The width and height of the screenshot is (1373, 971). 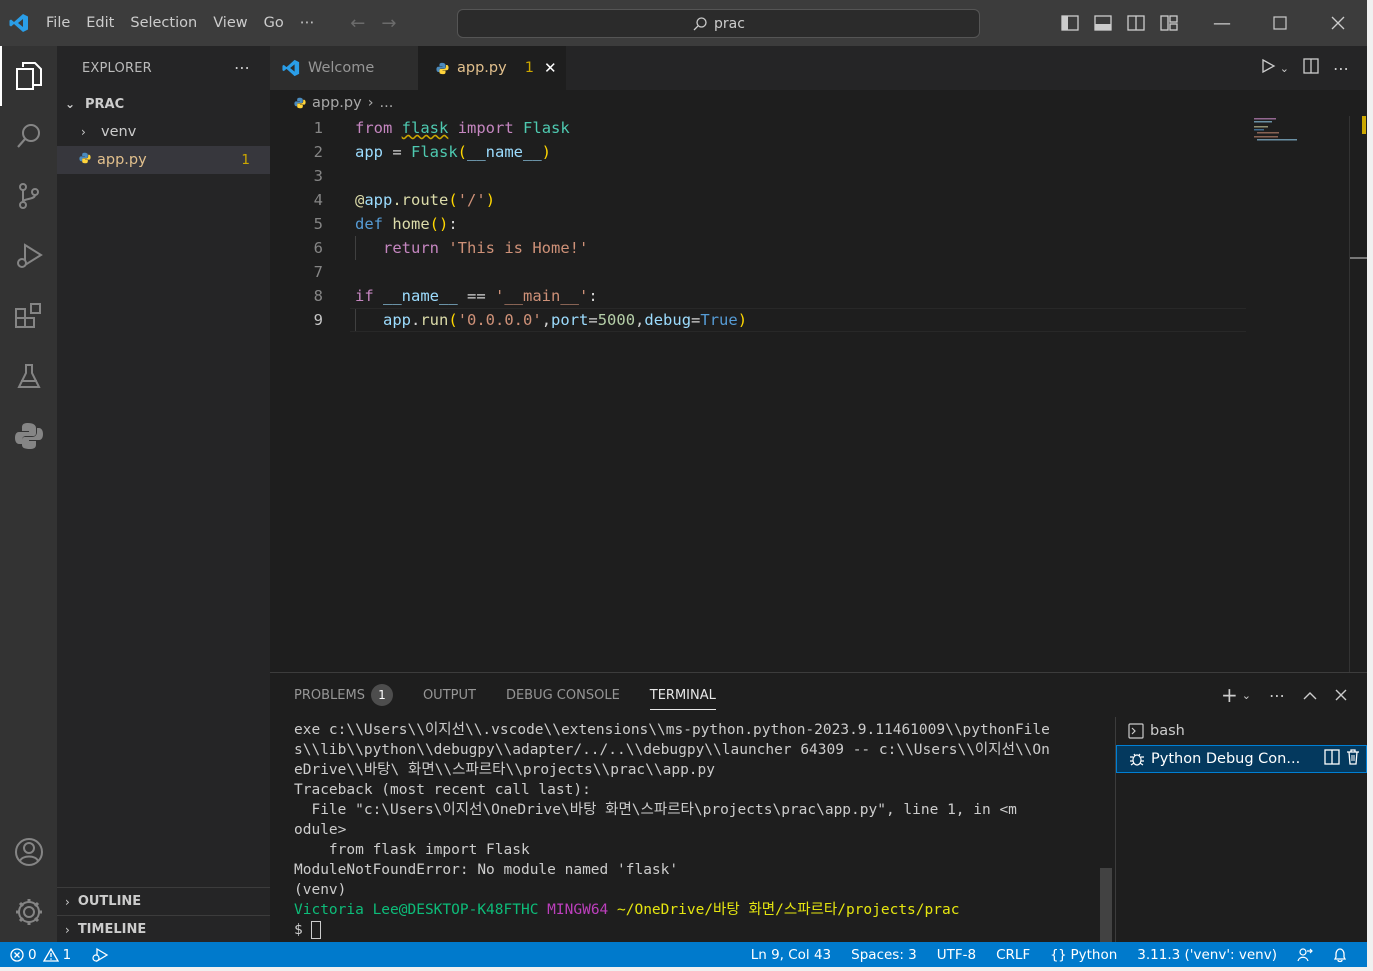 I want to click on menu-file: File, so click(x=58, y=23).